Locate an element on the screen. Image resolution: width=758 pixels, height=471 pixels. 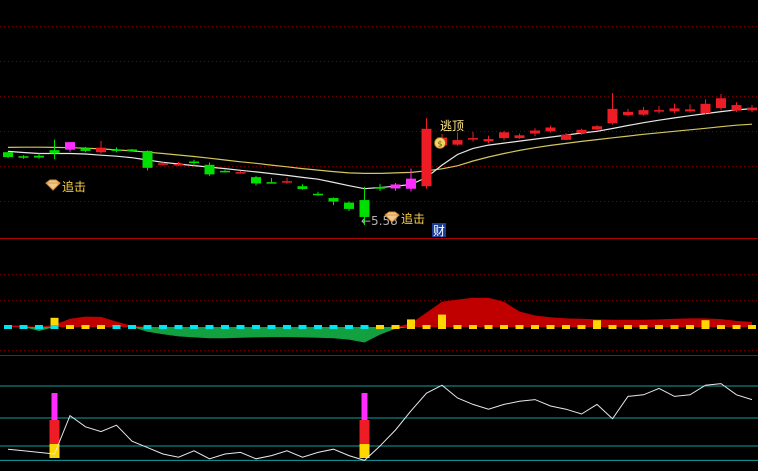
signal-column-yellow is located at coordinates (364, 451).